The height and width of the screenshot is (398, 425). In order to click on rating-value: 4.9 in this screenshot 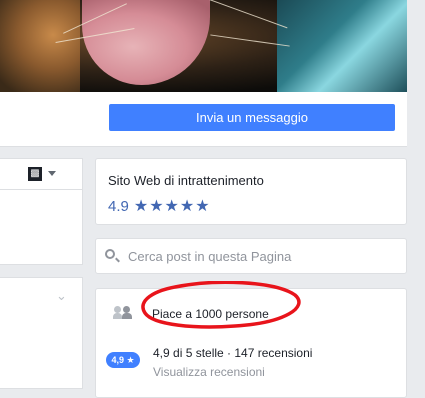, I will do `click(118, 206)`.